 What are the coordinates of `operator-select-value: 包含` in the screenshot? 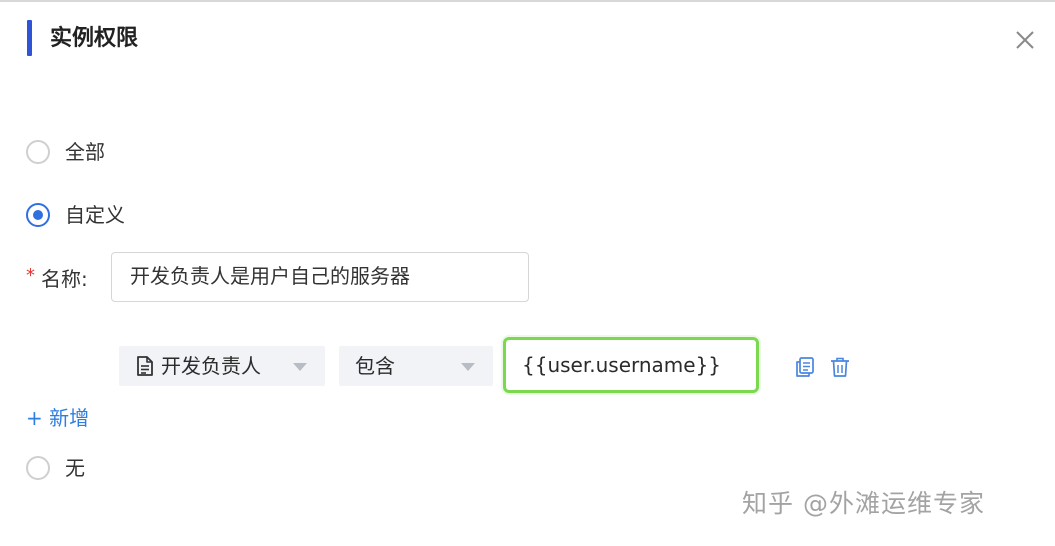 It's located at (375, 366).